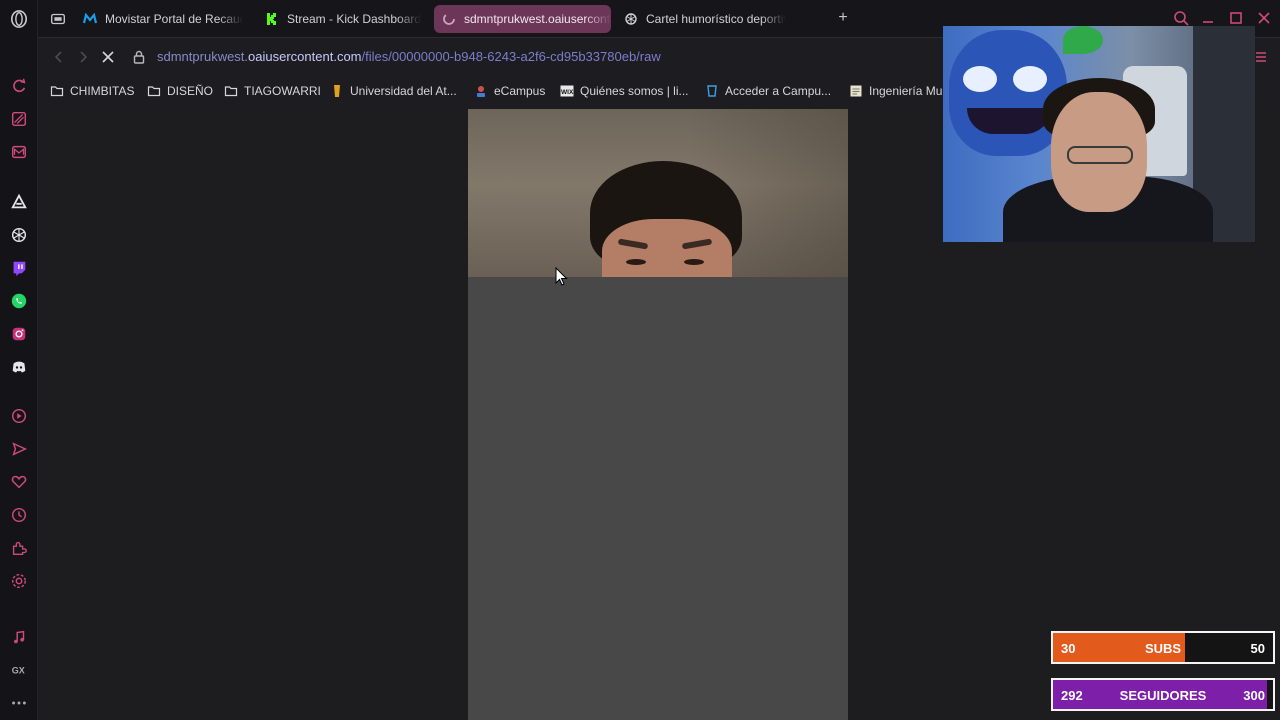 Image resolution: width=1280 pixels, height=720 pixels. I want to click on lock-icon, so click(139, 57).